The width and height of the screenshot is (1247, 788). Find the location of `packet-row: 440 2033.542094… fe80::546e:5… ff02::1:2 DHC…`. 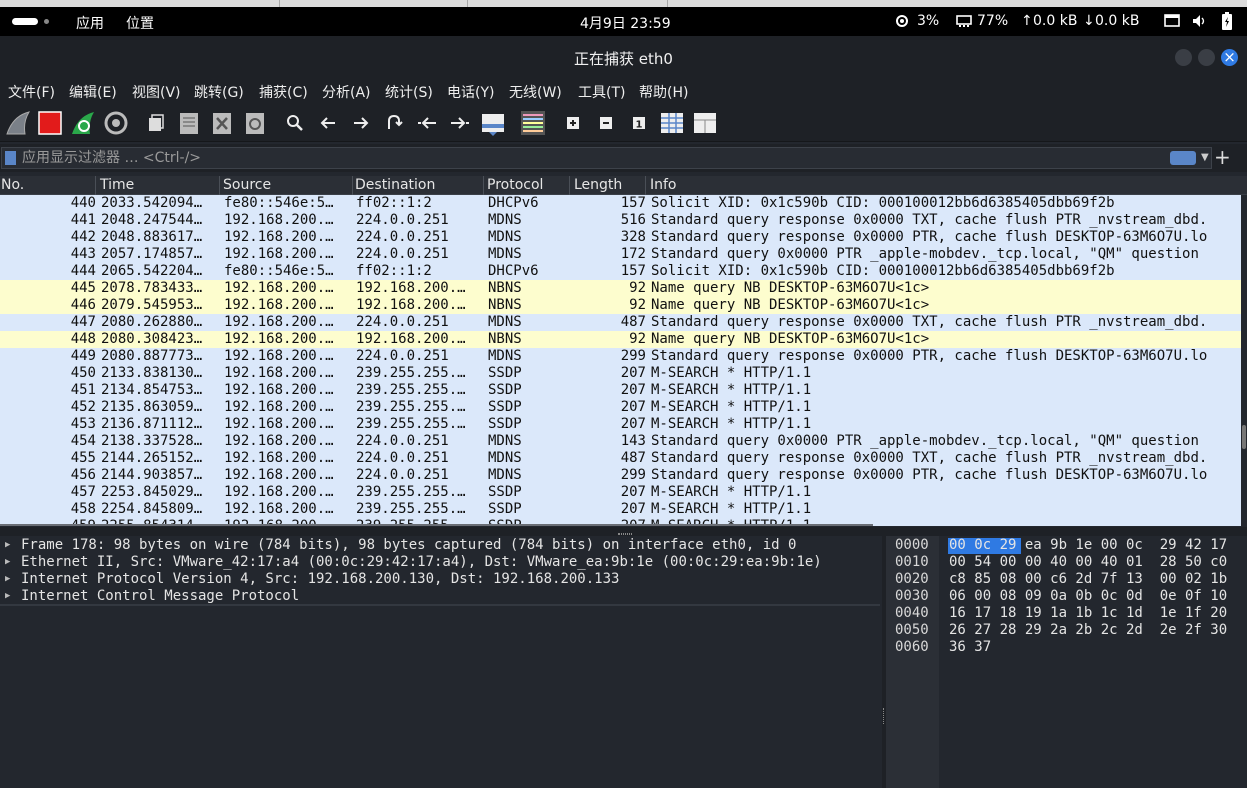

packet-row: 440 2033.542094… fe80::546e:5… ff02::1:2 DHC… is located at coordinates (620, 203).